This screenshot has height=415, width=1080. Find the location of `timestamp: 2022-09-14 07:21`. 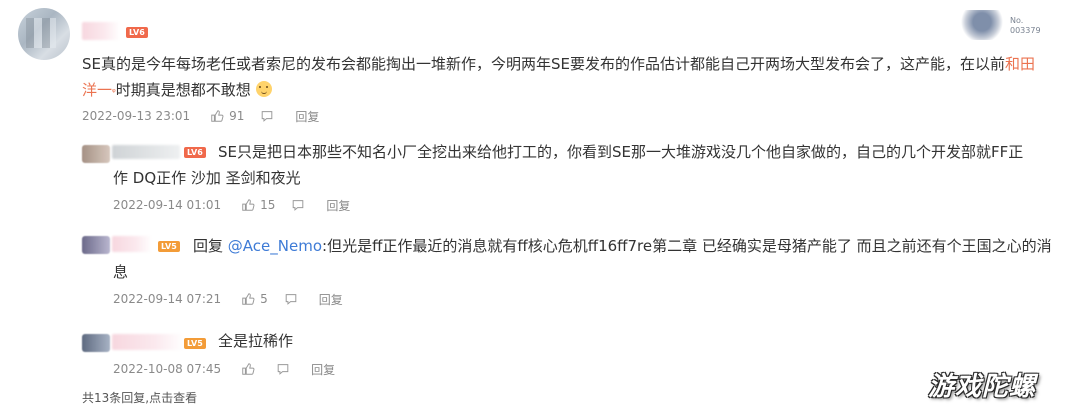

timestamp: 2022-09-14 07:21 is located at coordinates (167, 299).